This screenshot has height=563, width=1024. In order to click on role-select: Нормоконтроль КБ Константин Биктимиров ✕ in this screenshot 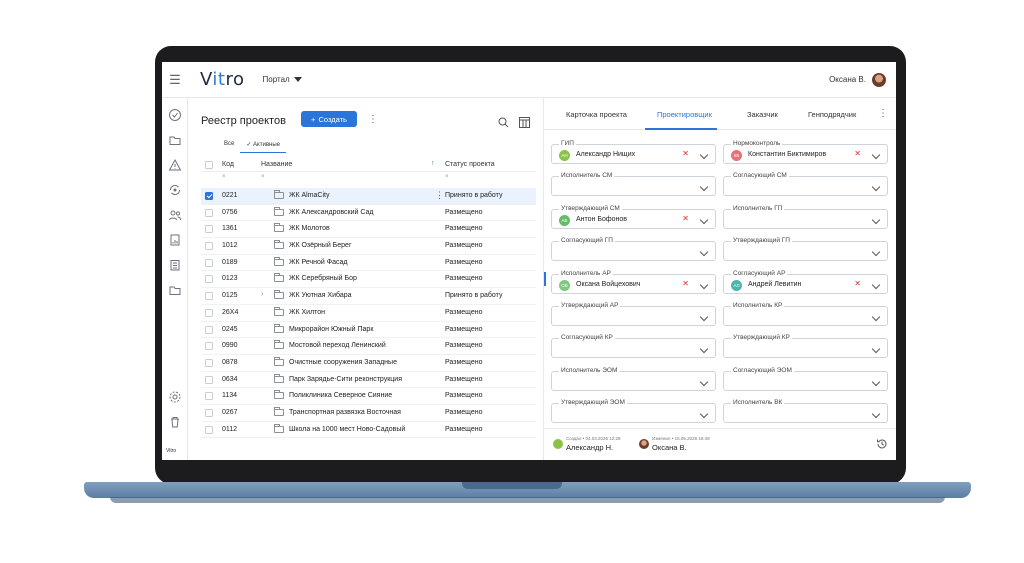, I will do `click(805, 152)`.